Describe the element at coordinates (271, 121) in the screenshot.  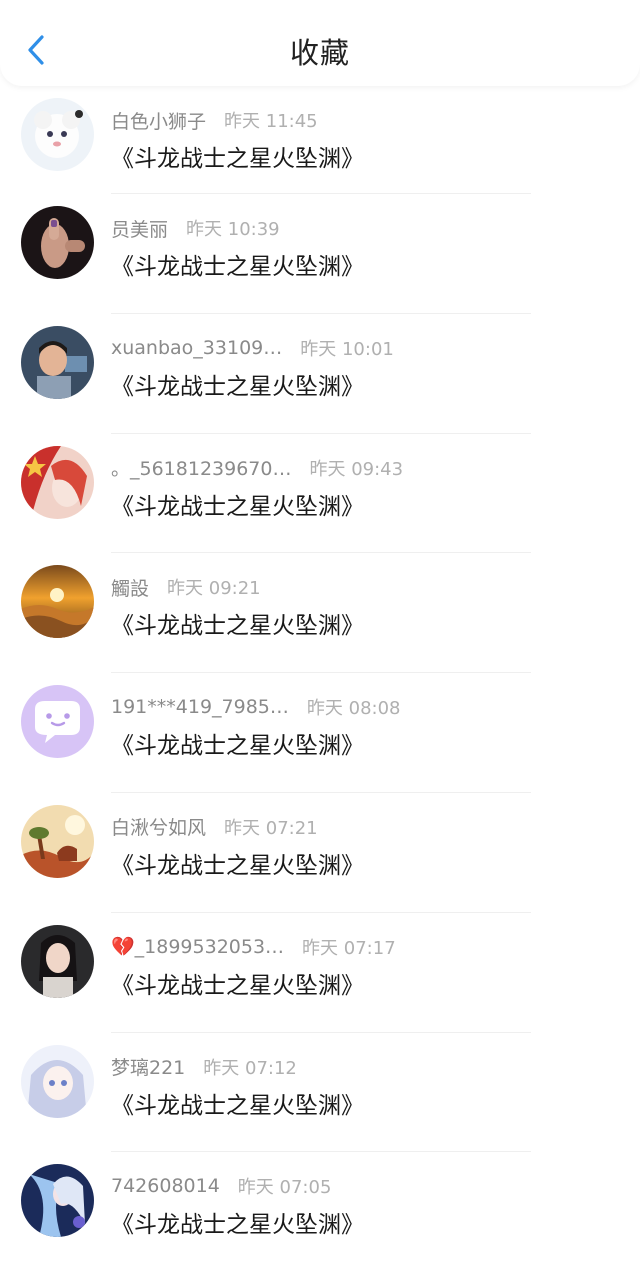
I see `timestamp: 昨天 11:45` at that location.